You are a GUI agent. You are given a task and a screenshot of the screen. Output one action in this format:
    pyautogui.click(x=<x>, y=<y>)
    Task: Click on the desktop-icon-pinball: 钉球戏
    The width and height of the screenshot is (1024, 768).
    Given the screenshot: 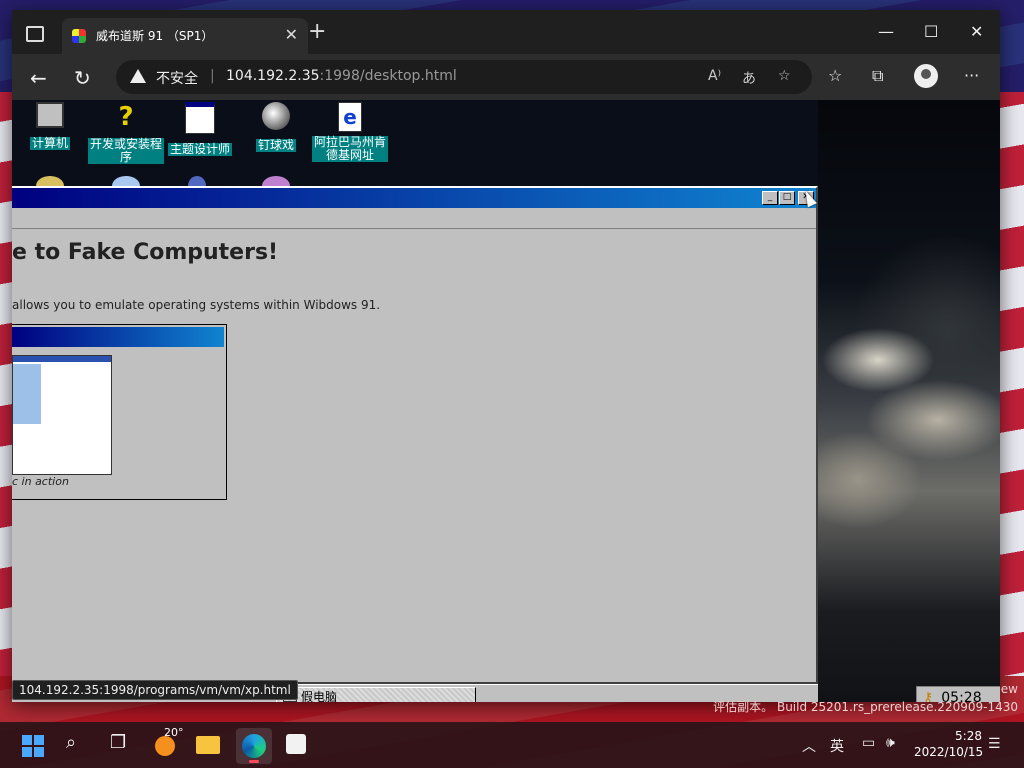 What is the action you would take?
    pyautogui.click(x=276, y=126)
    